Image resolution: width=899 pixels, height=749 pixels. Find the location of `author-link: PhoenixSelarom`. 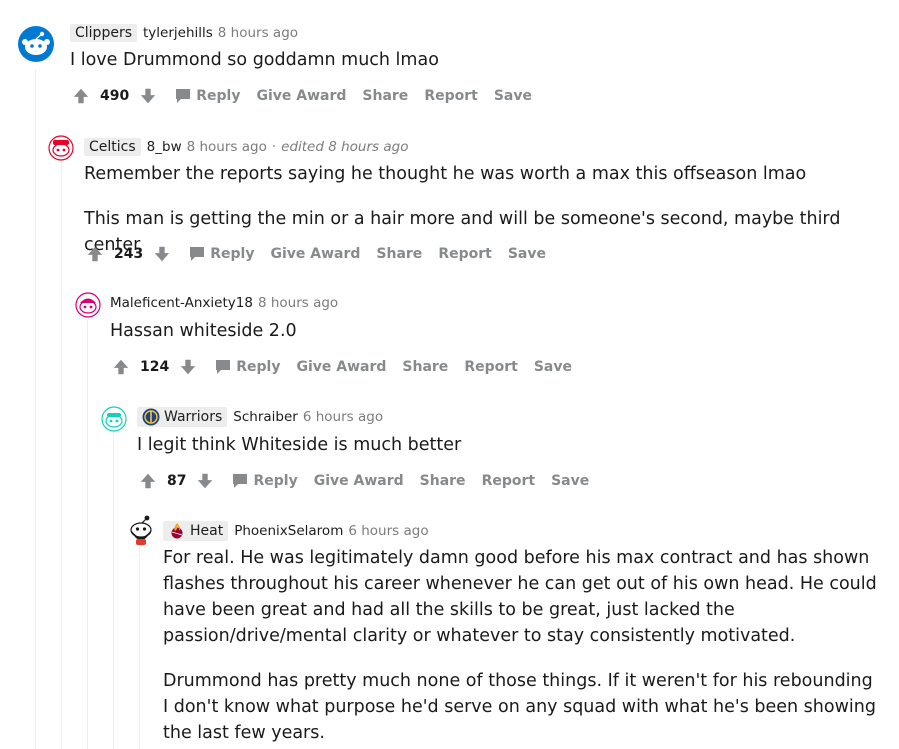

author-link: PhoenixSelarom is located at coordinates (288, 531).